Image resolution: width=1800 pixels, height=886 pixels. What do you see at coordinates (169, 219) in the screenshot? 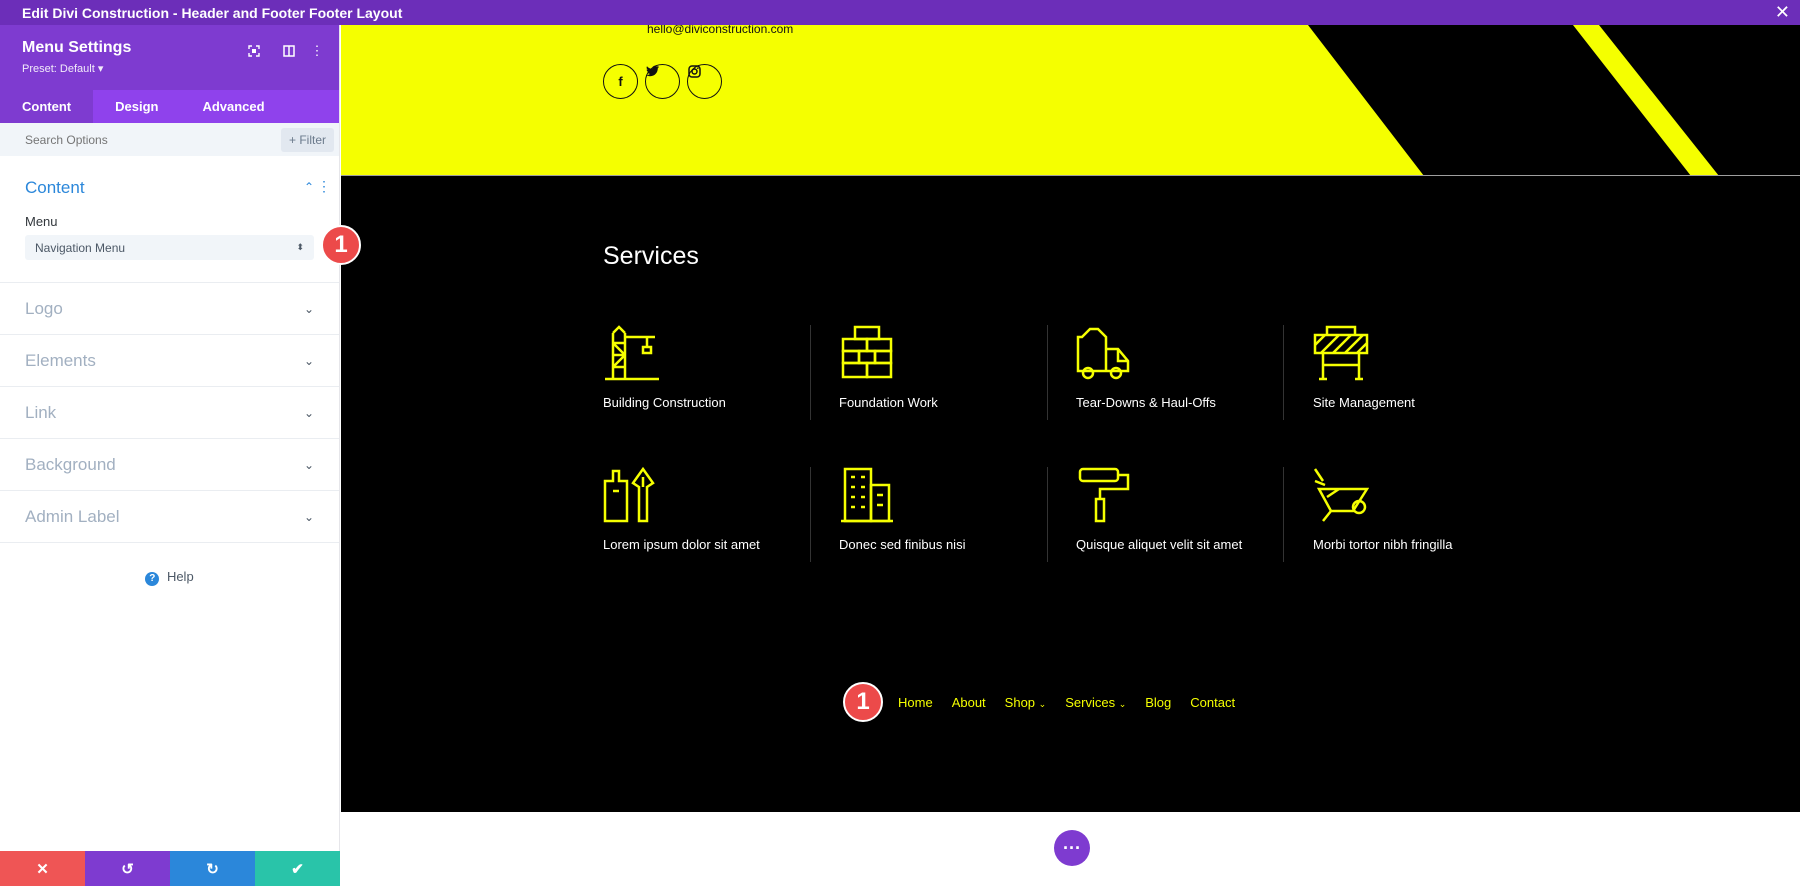
I see `content-section: Content ⌃ ⋮ Menu Navigation Menu ⬍` at bounding box center [169, 219].